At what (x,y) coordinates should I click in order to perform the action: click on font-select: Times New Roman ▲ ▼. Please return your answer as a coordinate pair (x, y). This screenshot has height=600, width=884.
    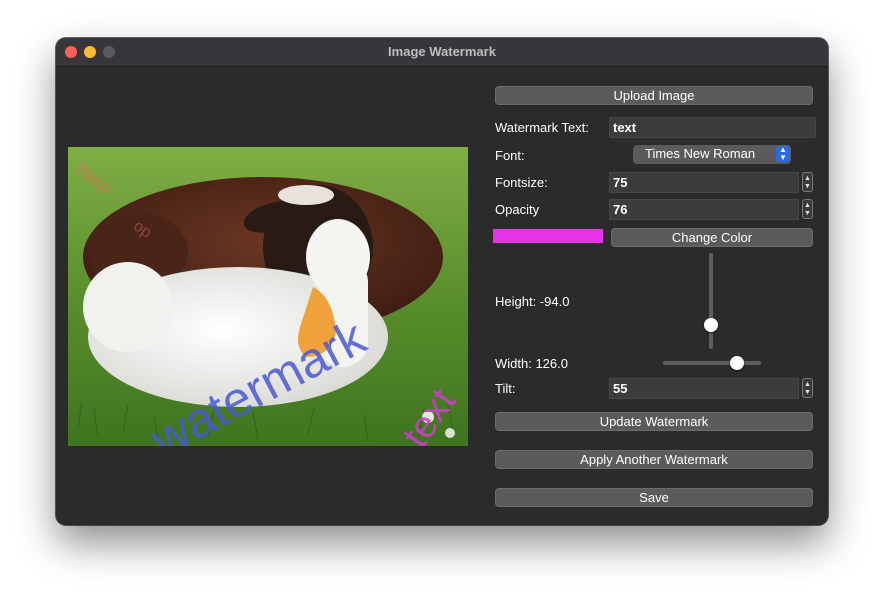
    Looking at the image, I should click on (712, 154).